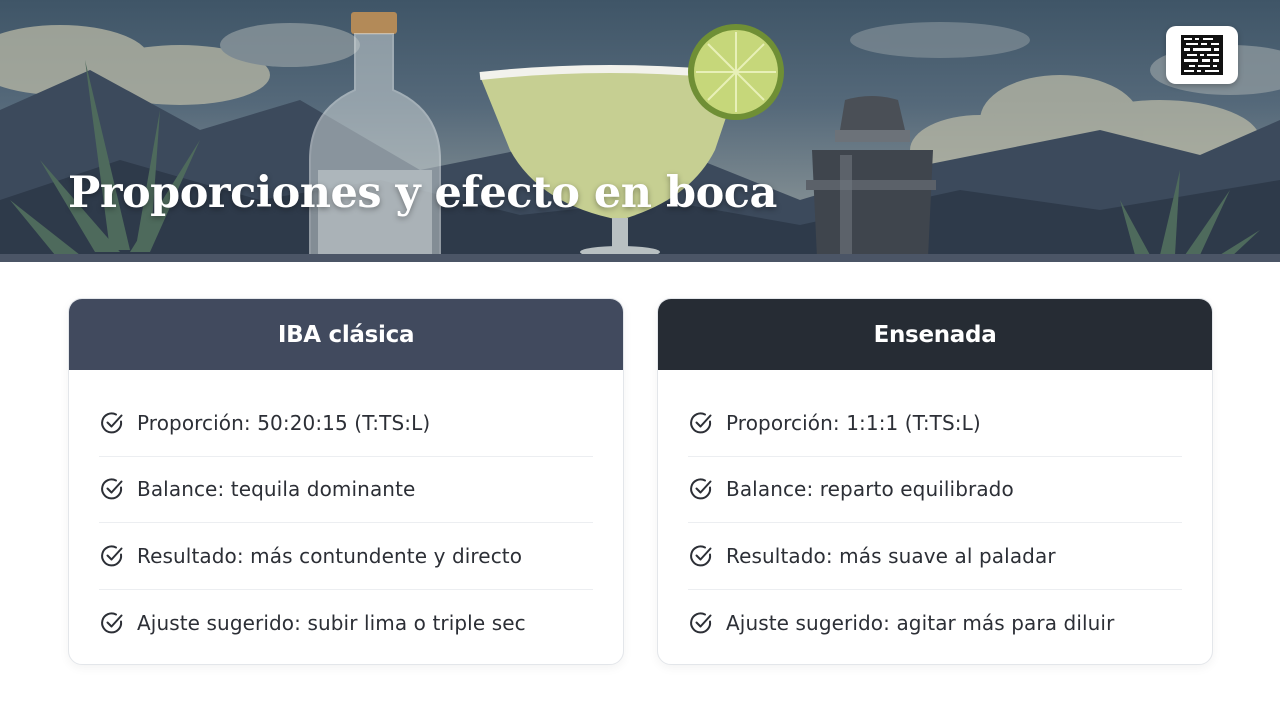  What do you see at coordinates (330, 555) in the screenshot?
I see `list-item-text: Resultado: más contundente y directo` at bounding box center [330, 555].